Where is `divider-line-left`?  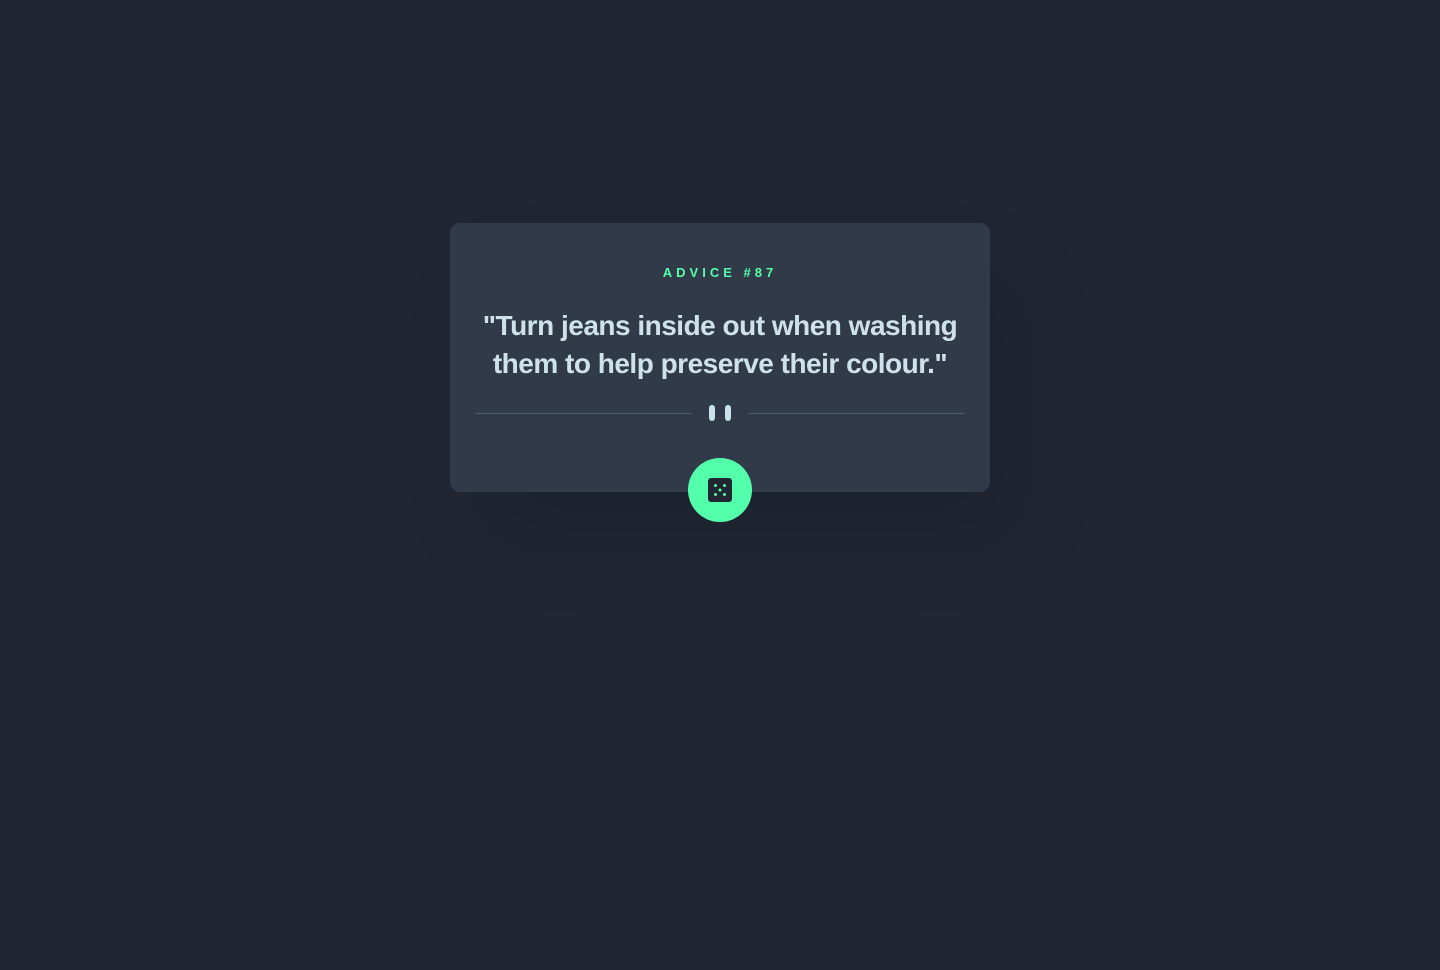 divider-line-left is located at coordinates (583, 413).